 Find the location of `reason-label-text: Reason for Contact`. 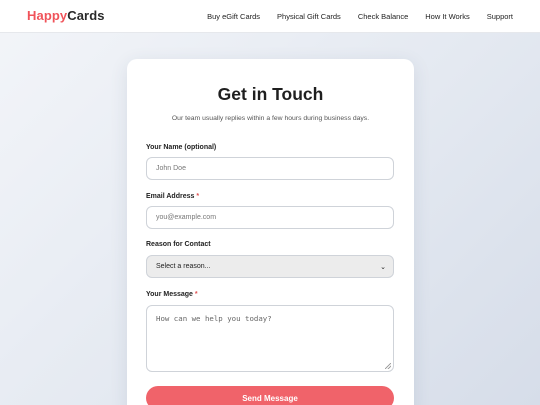

reason-label-text: Reason for Contact is located at coordinates (178, 244).